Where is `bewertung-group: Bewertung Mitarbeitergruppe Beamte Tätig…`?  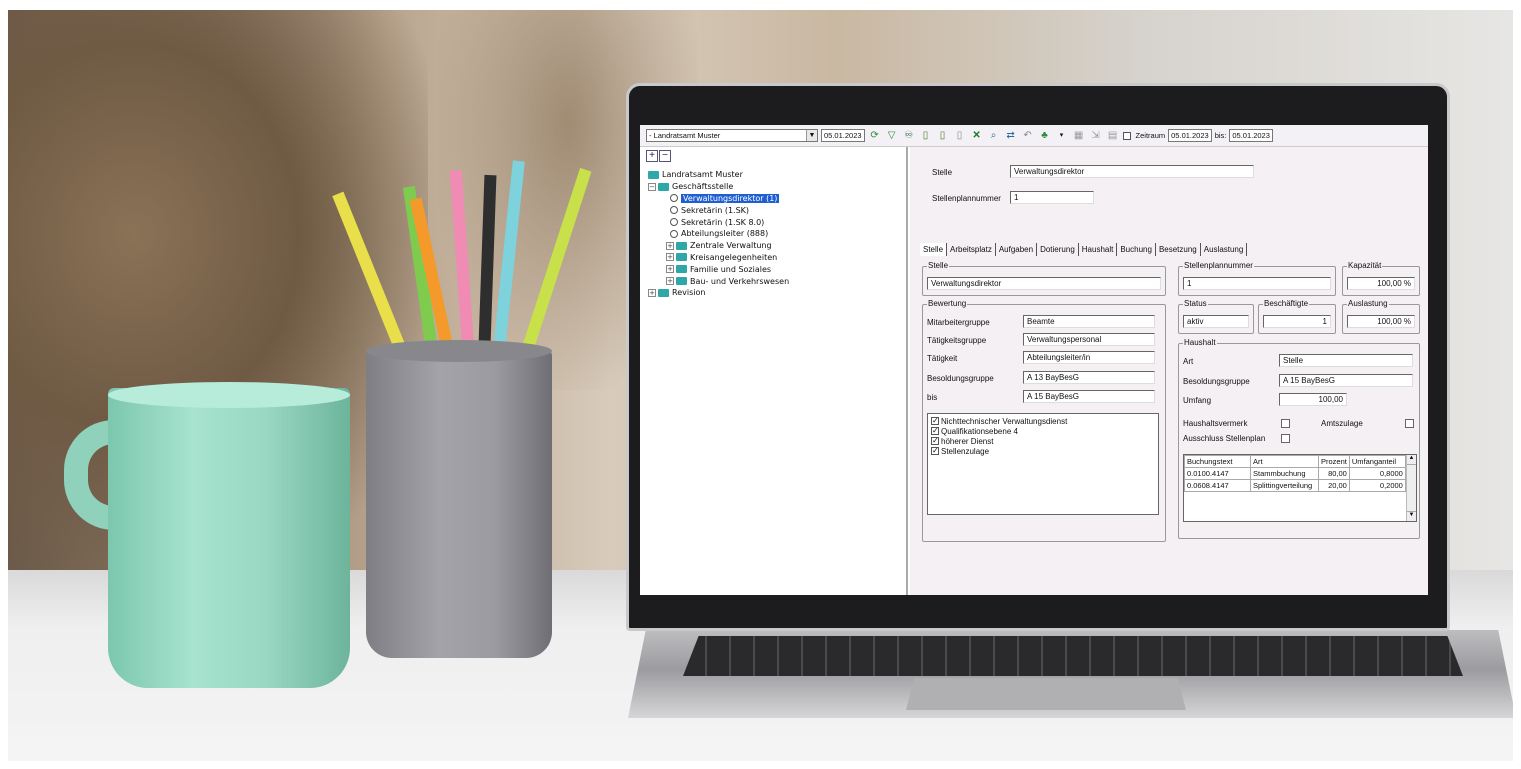 bewertung-group: Bewertung Mitarbeitergruppe Beamte Tätig… is located at coordinates (1044, 420).